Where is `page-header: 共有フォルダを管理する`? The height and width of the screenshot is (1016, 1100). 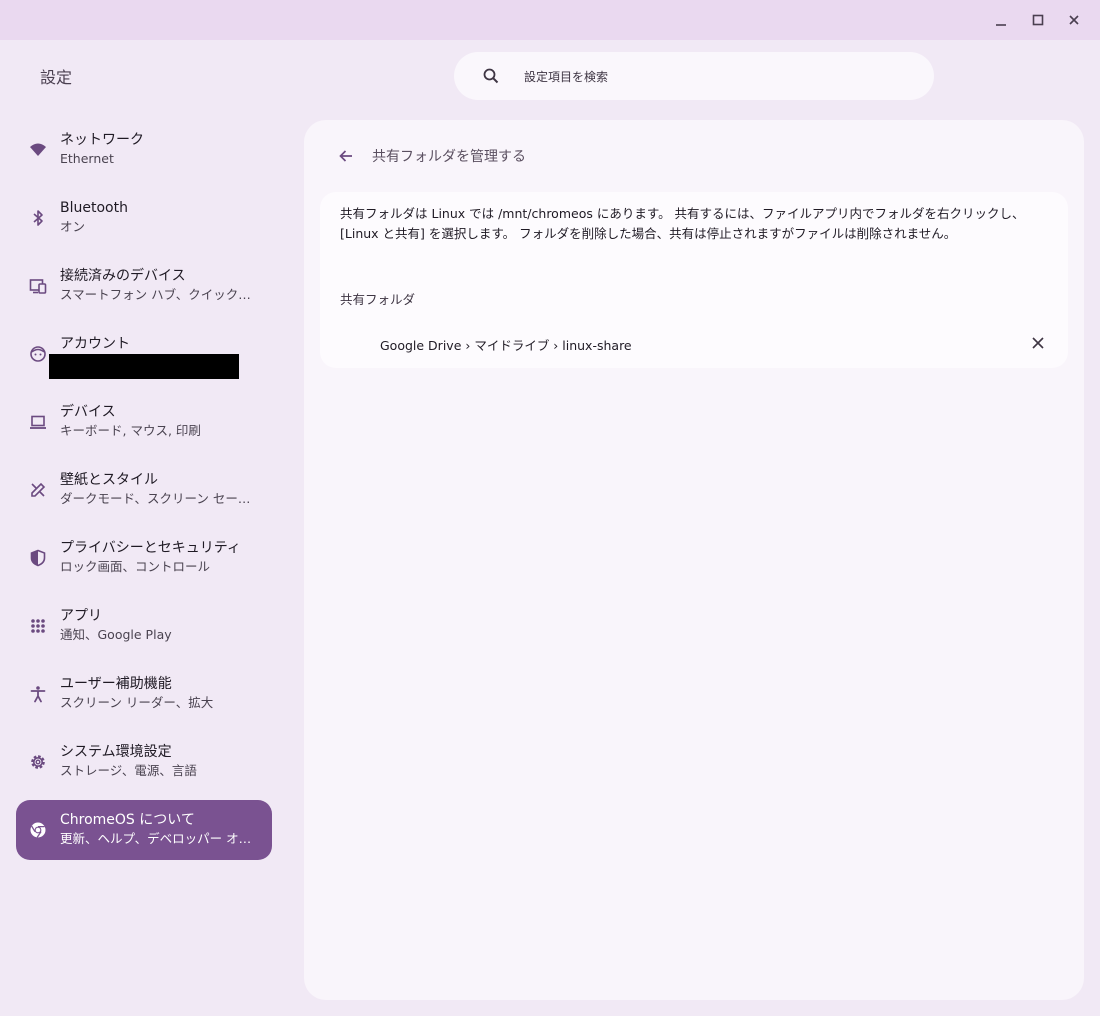
page-header: 共有フォルダを管理する is located at coordinates (430, 156).